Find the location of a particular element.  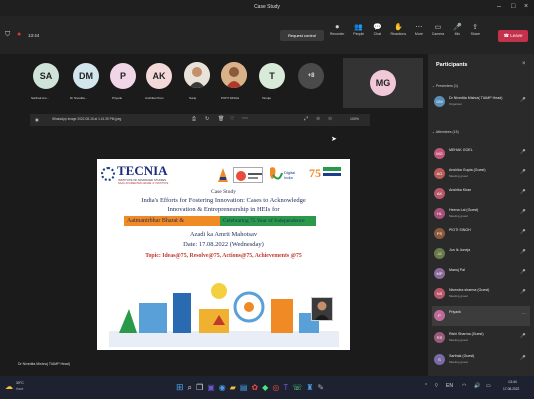

participant-row: MP Manoj Pal 🎤 is located at coordinates (481, 274).